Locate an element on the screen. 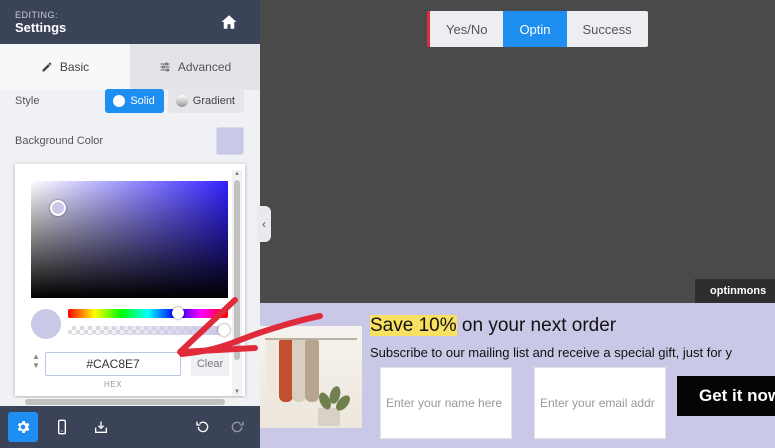 The image size is (775, 448). style-gradient-label: Gradient is located at coordinates (213, 101).